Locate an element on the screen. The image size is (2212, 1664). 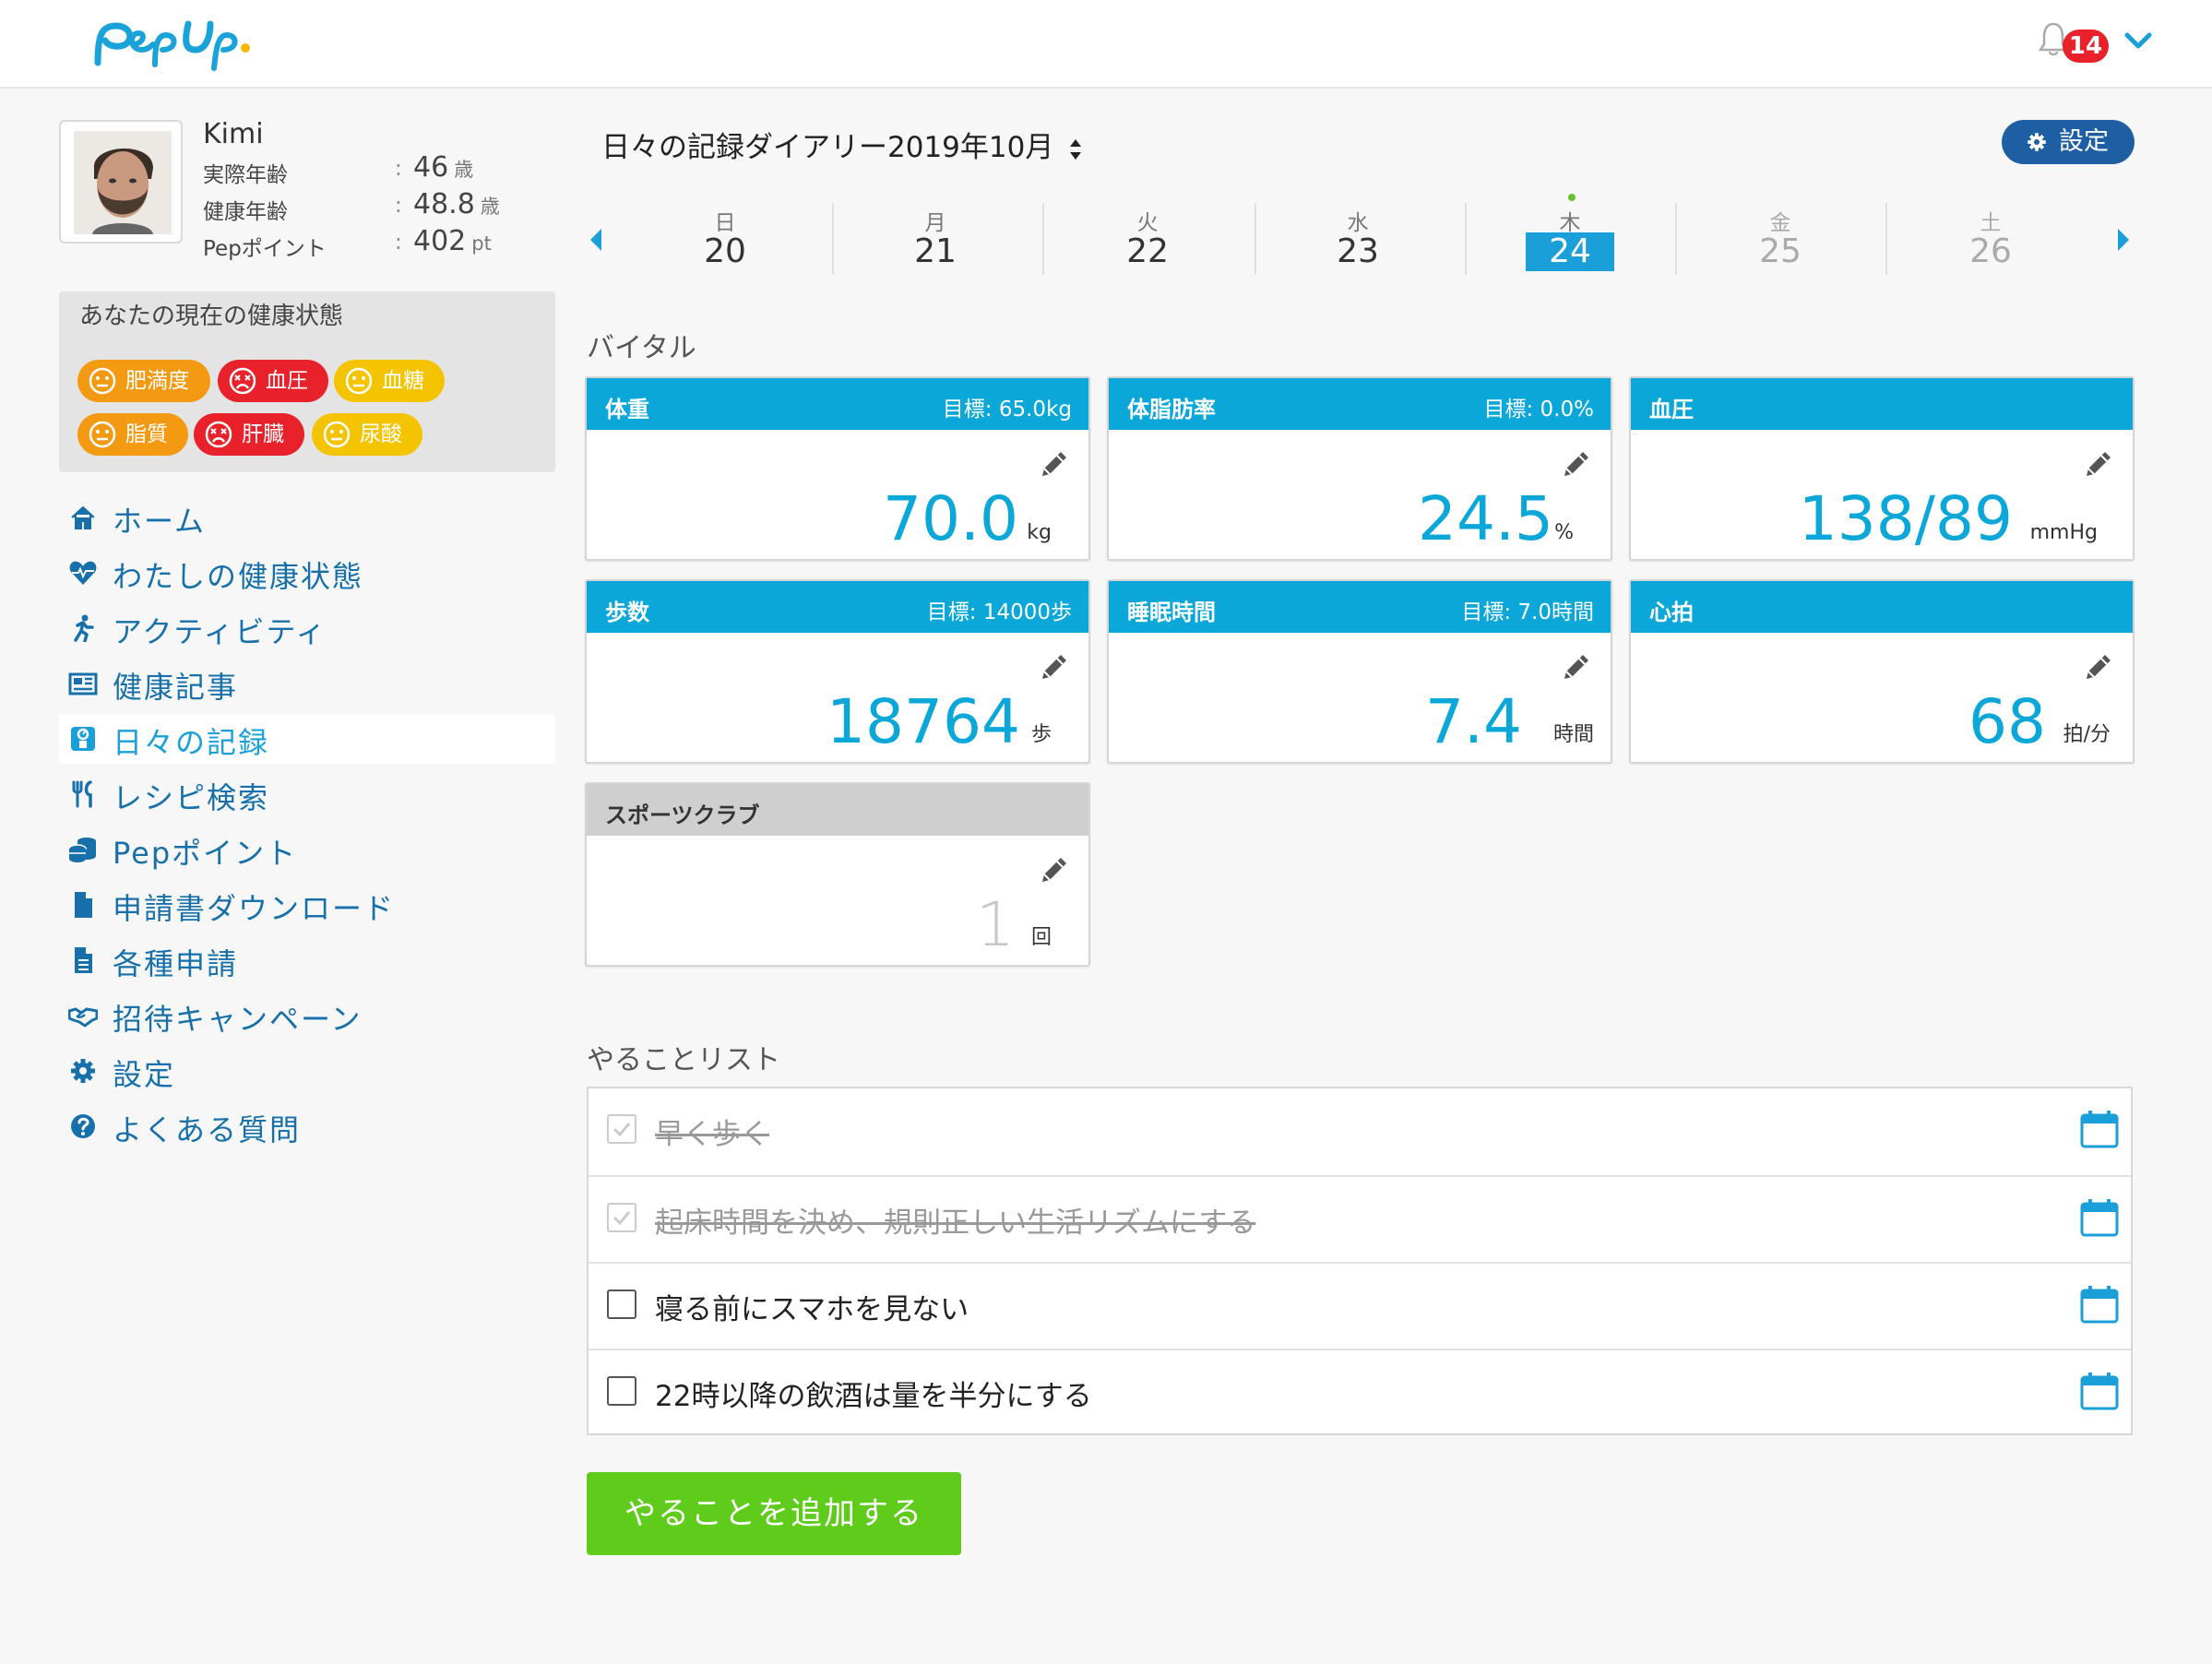
today-indicator-dot is located at coordinates (1572, 197).